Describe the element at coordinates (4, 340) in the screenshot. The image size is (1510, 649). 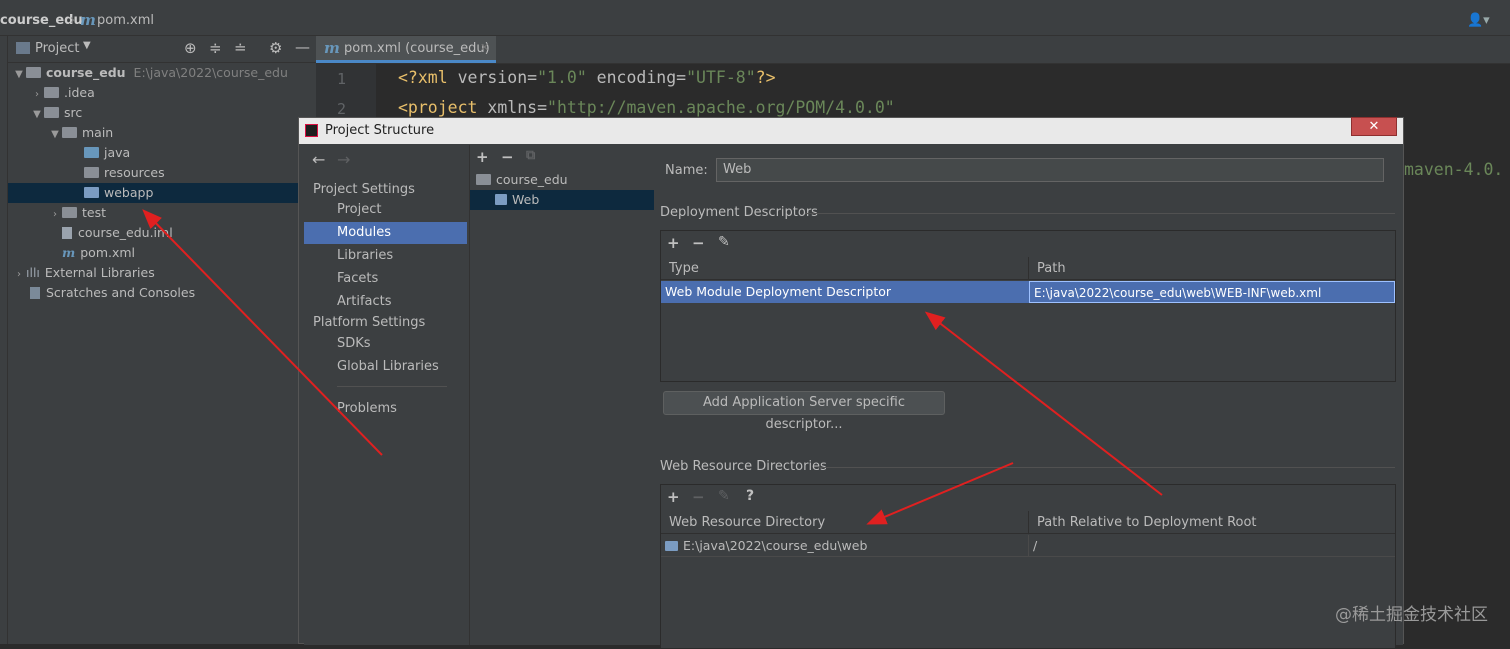
I see `tool-window-stripe` at that location.